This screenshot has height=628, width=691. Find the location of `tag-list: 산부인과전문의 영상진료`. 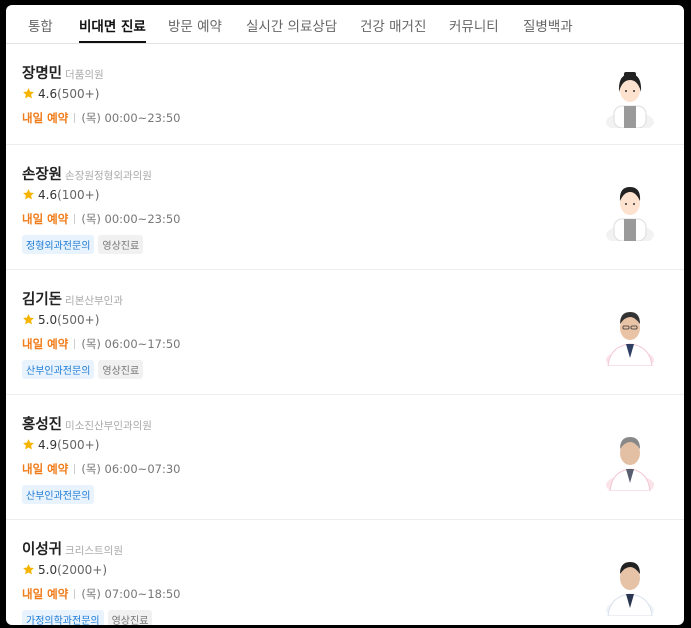

tag-list: 산부인과전문의 영상진료 is located at coordinates (84, 369).